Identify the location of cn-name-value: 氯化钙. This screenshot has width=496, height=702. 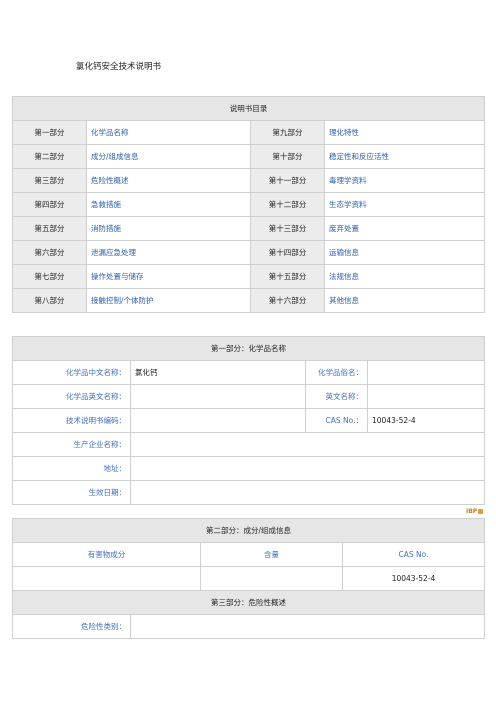
(218, 372).